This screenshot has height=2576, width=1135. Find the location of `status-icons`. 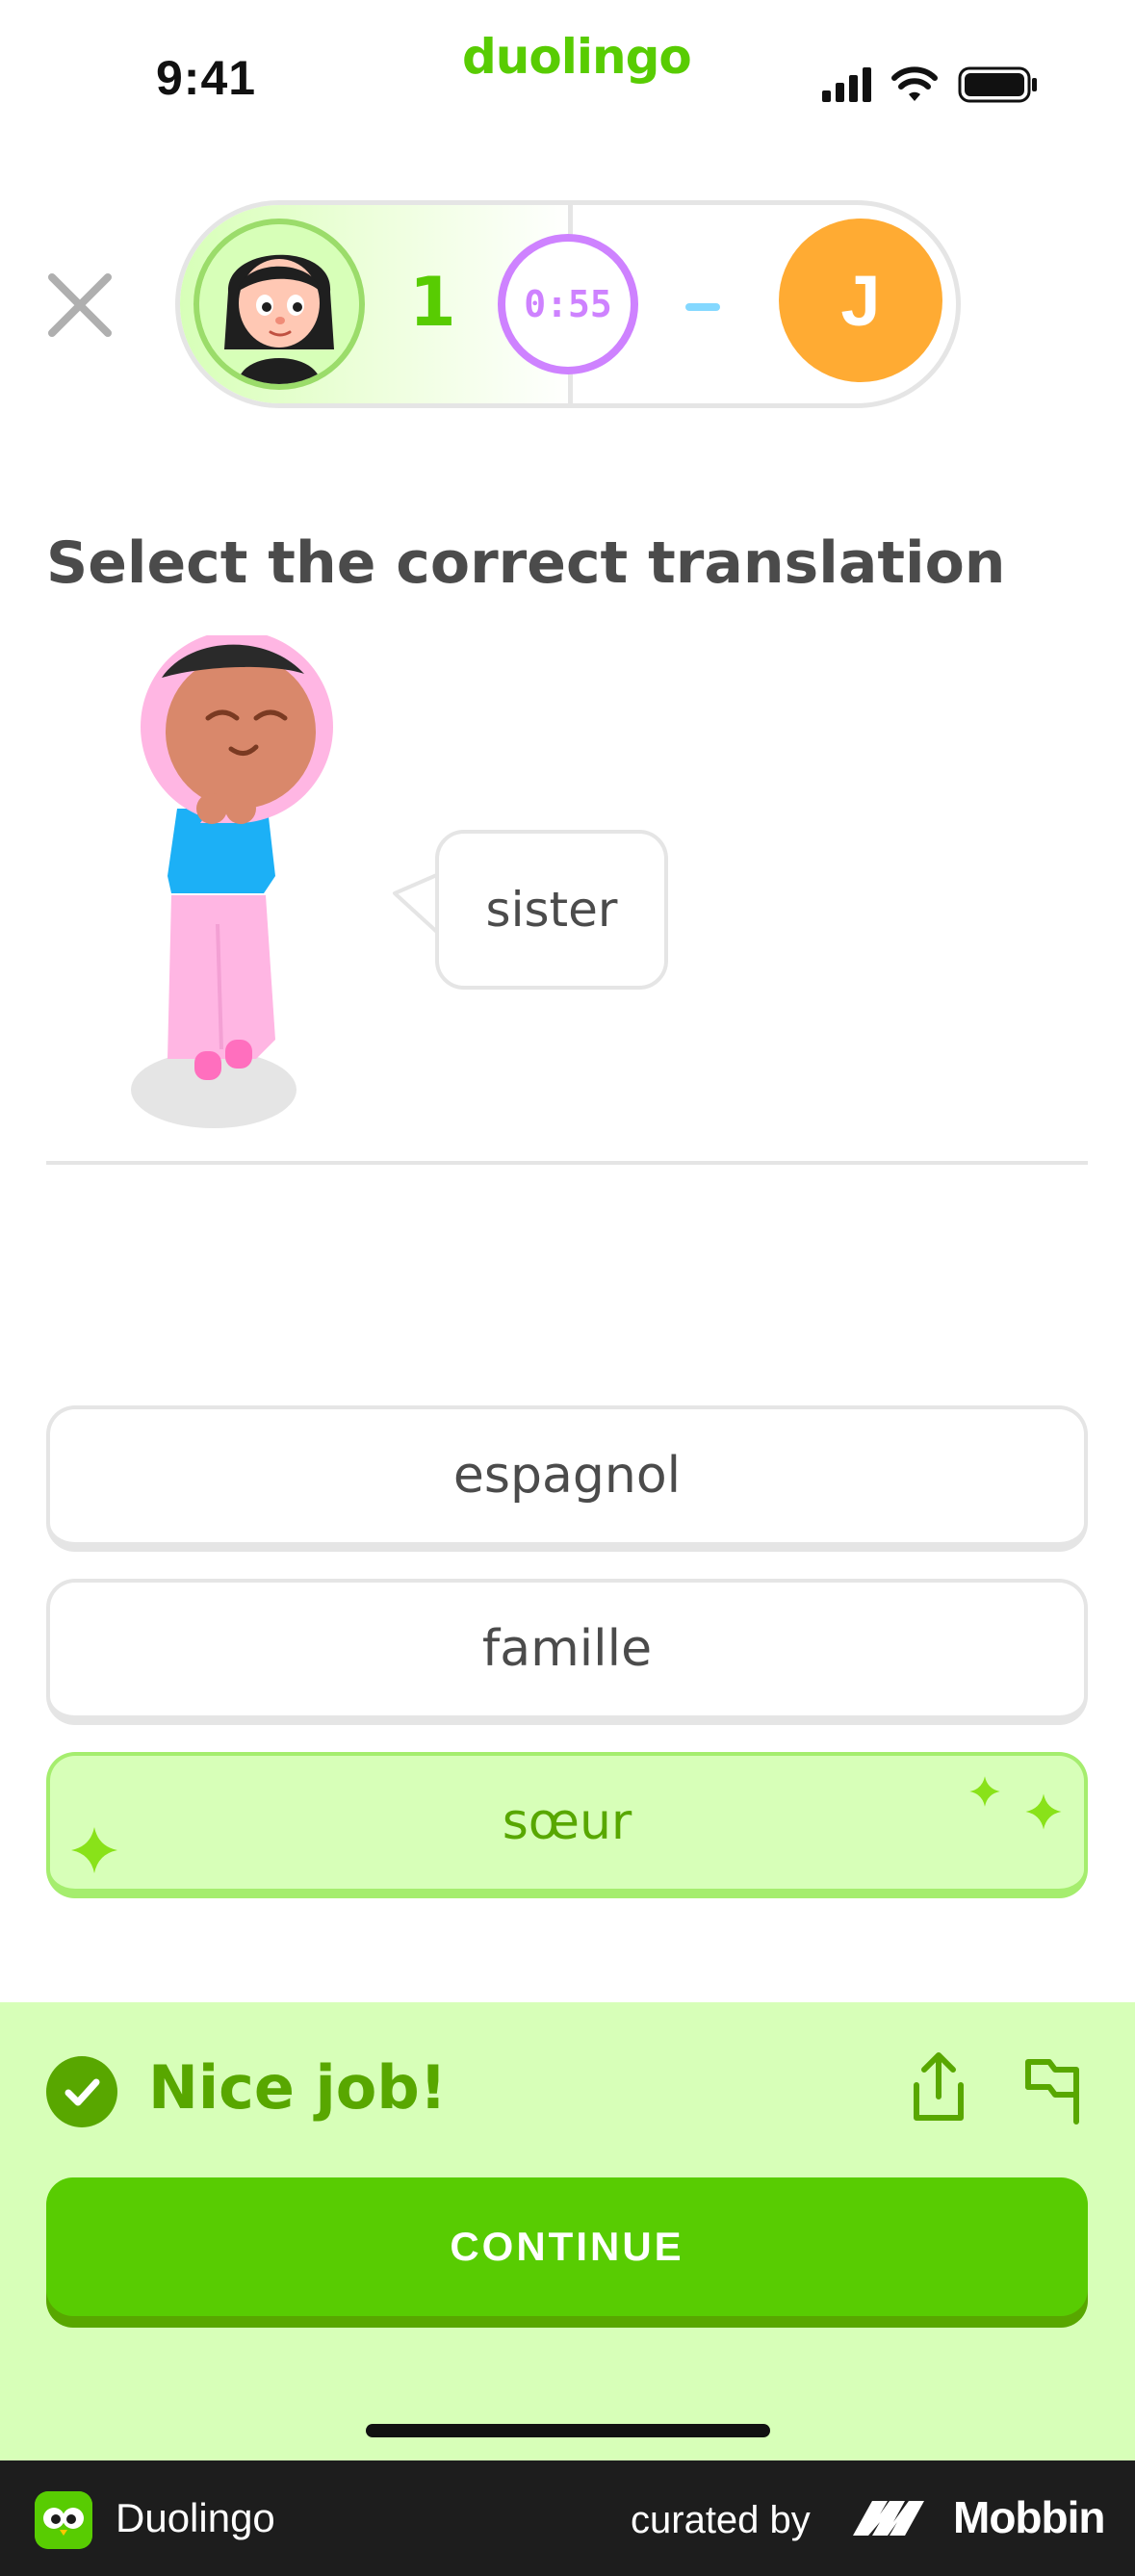

status-icons is located at coordinates (930, 84).